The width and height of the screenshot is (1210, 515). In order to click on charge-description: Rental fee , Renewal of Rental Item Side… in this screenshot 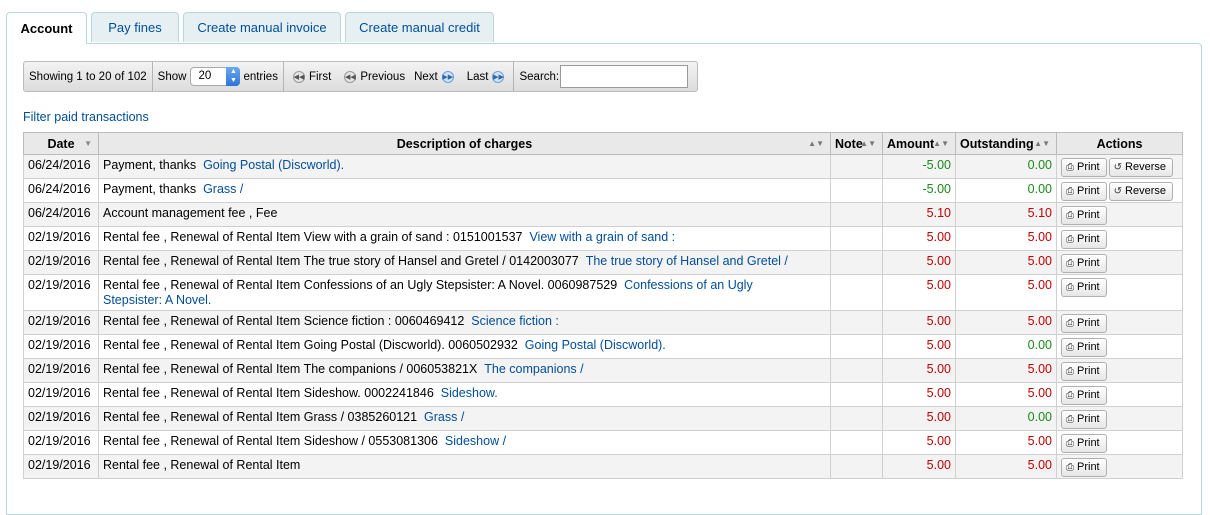, I will do `click(270, 441)`.